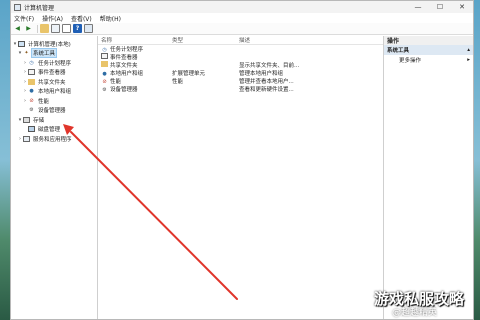 Image resolution: width=480 pixels, height=320 pixels. I want to click on row-type: 性能, so click(178, 82).